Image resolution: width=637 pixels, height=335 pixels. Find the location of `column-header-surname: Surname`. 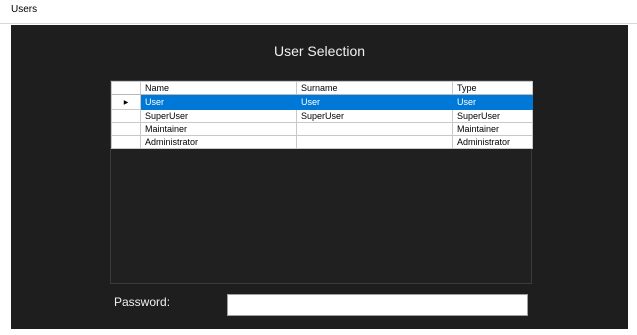

column-header-surname: Surname is located at coordinates (374, 88).